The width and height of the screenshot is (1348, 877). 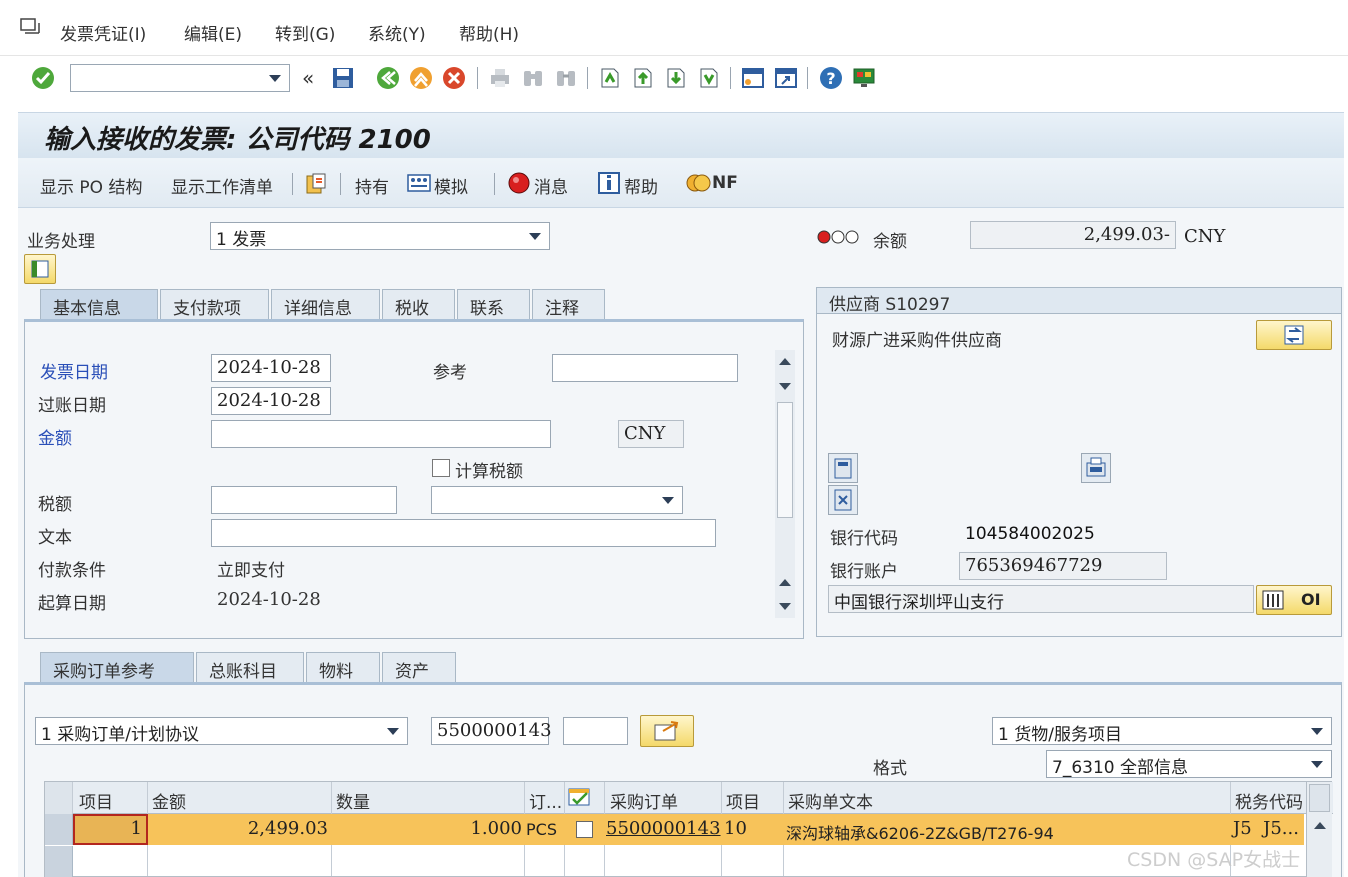 I want to click on last-page-icon, so click(x=709, y=78).